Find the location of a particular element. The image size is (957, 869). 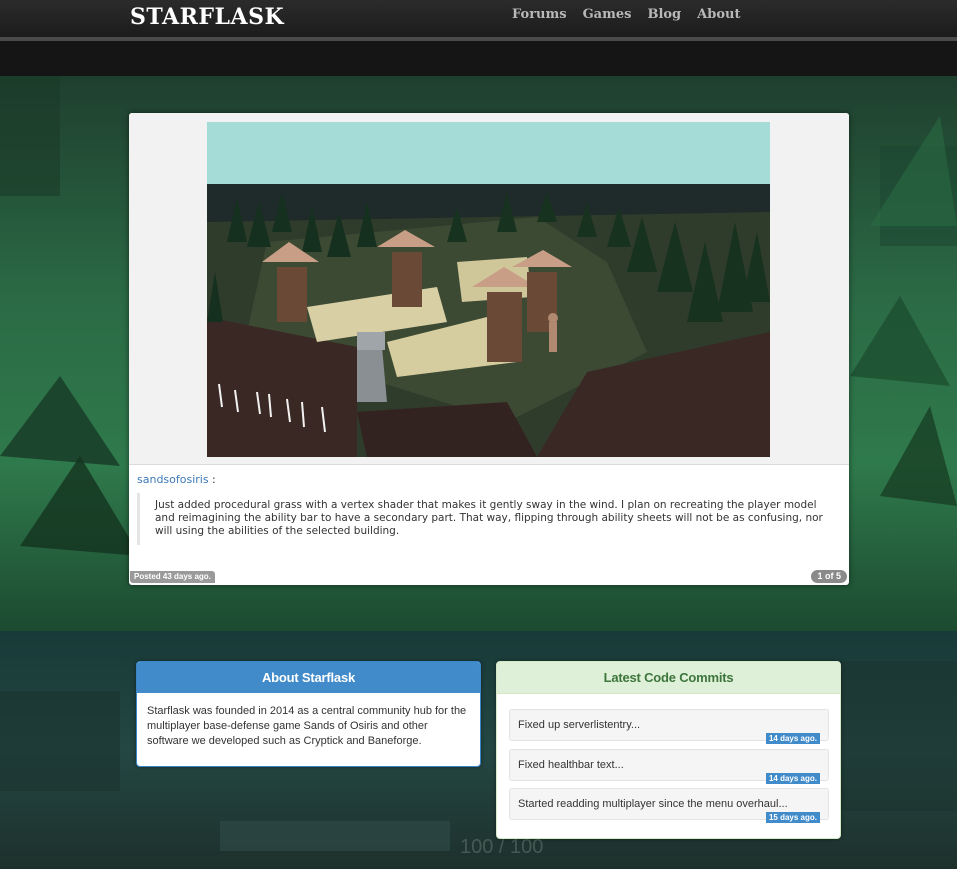

post-author-link: sandsofosiris is located at coordinates (173, 479).